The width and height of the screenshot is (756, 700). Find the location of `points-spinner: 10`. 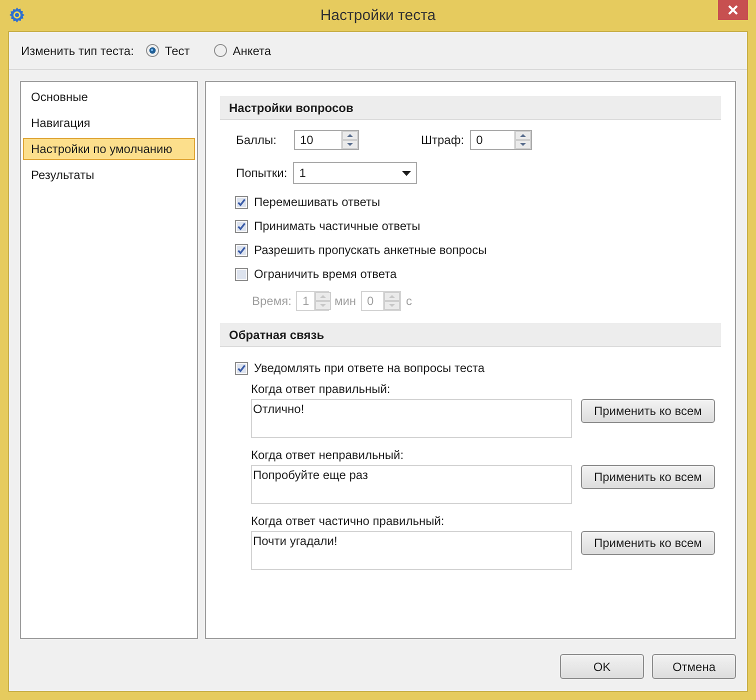

points-spinner: 10 is located at coordinates (326, 140).